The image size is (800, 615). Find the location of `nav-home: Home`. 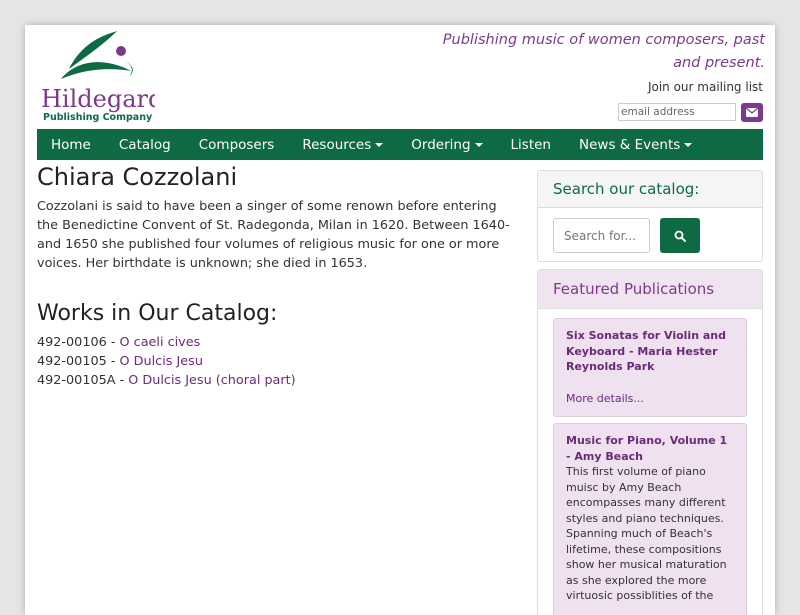

nav-home: Home is located at coordinates (71, 144).